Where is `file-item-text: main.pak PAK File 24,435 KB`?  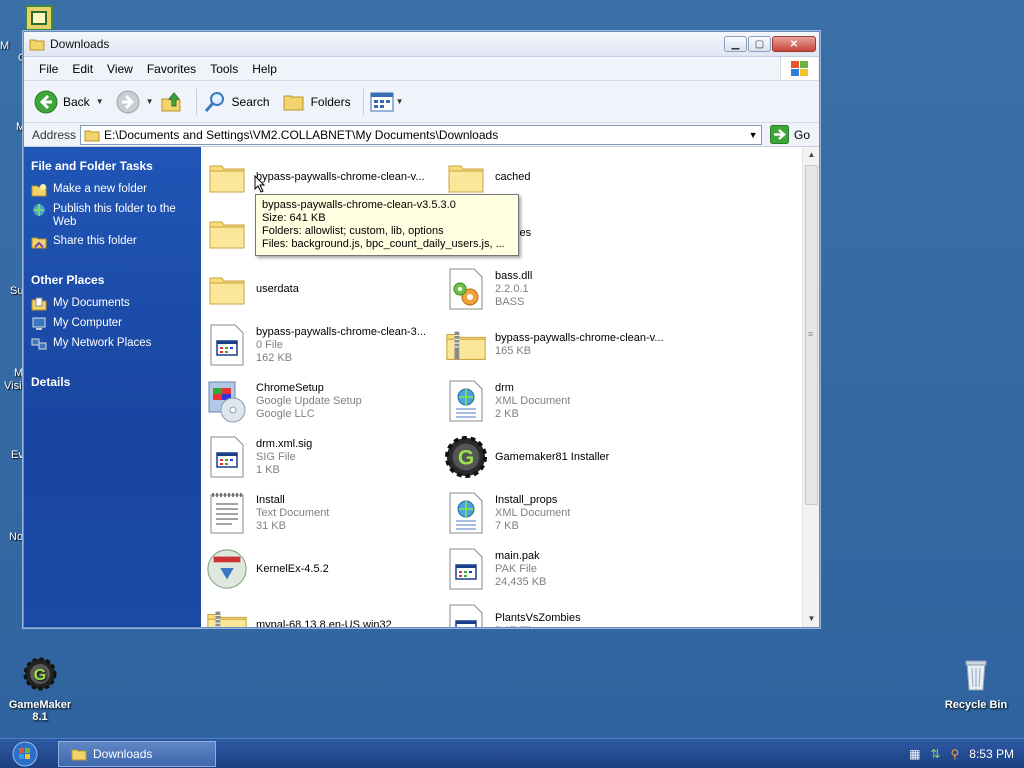
file-item-text: main.pak PAK File 24,435 KB is located at coordinates (520, 569).